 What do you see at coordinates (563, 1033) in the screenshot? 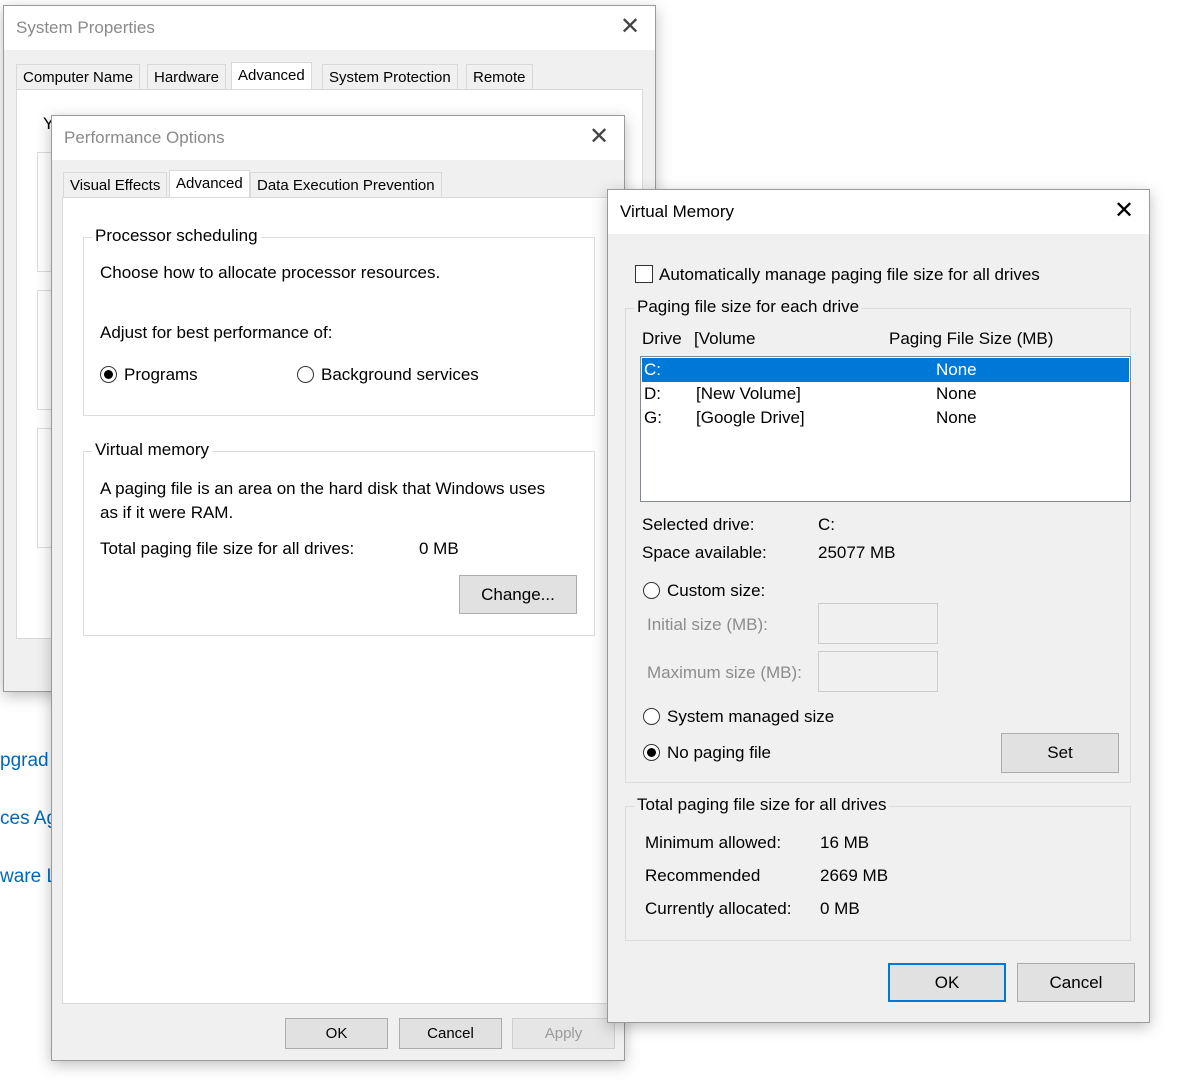
I see `apply-button: Apply` at bounding box center [563, 1033].